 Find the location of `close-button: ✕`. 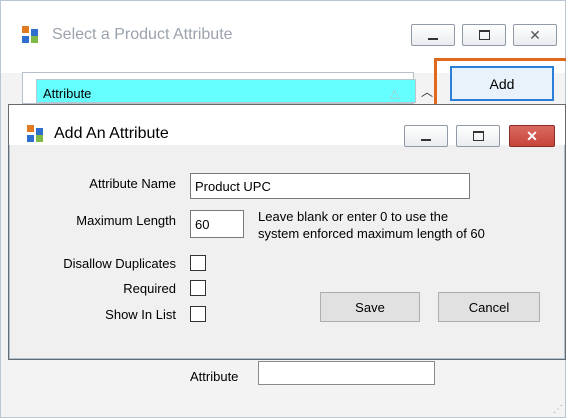

close-button: ✕ is located at coordinates (535, 35).